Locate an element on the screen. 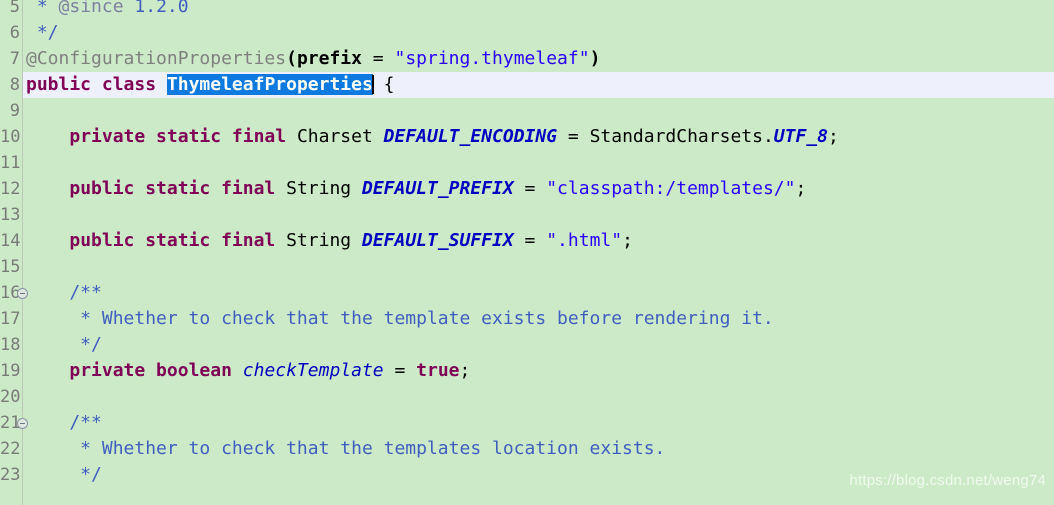 The height and width of the screenshot is (505, 1054). code-token: . is located at coordinates (768, 136).